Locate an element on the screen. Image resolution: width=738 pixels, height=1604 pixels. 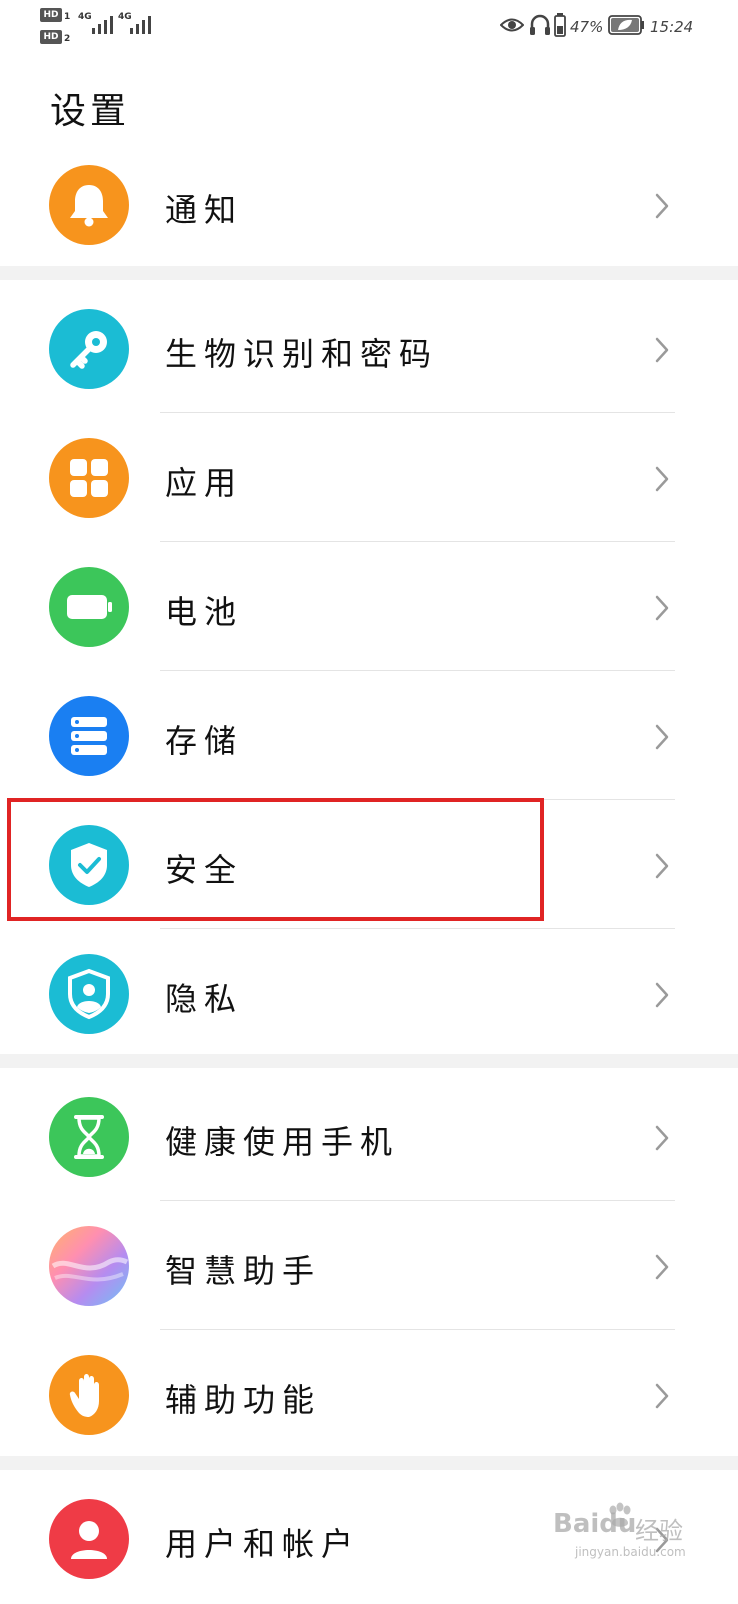
settings-item-label: 智慧助手 is located at coordinates (243, 1271).